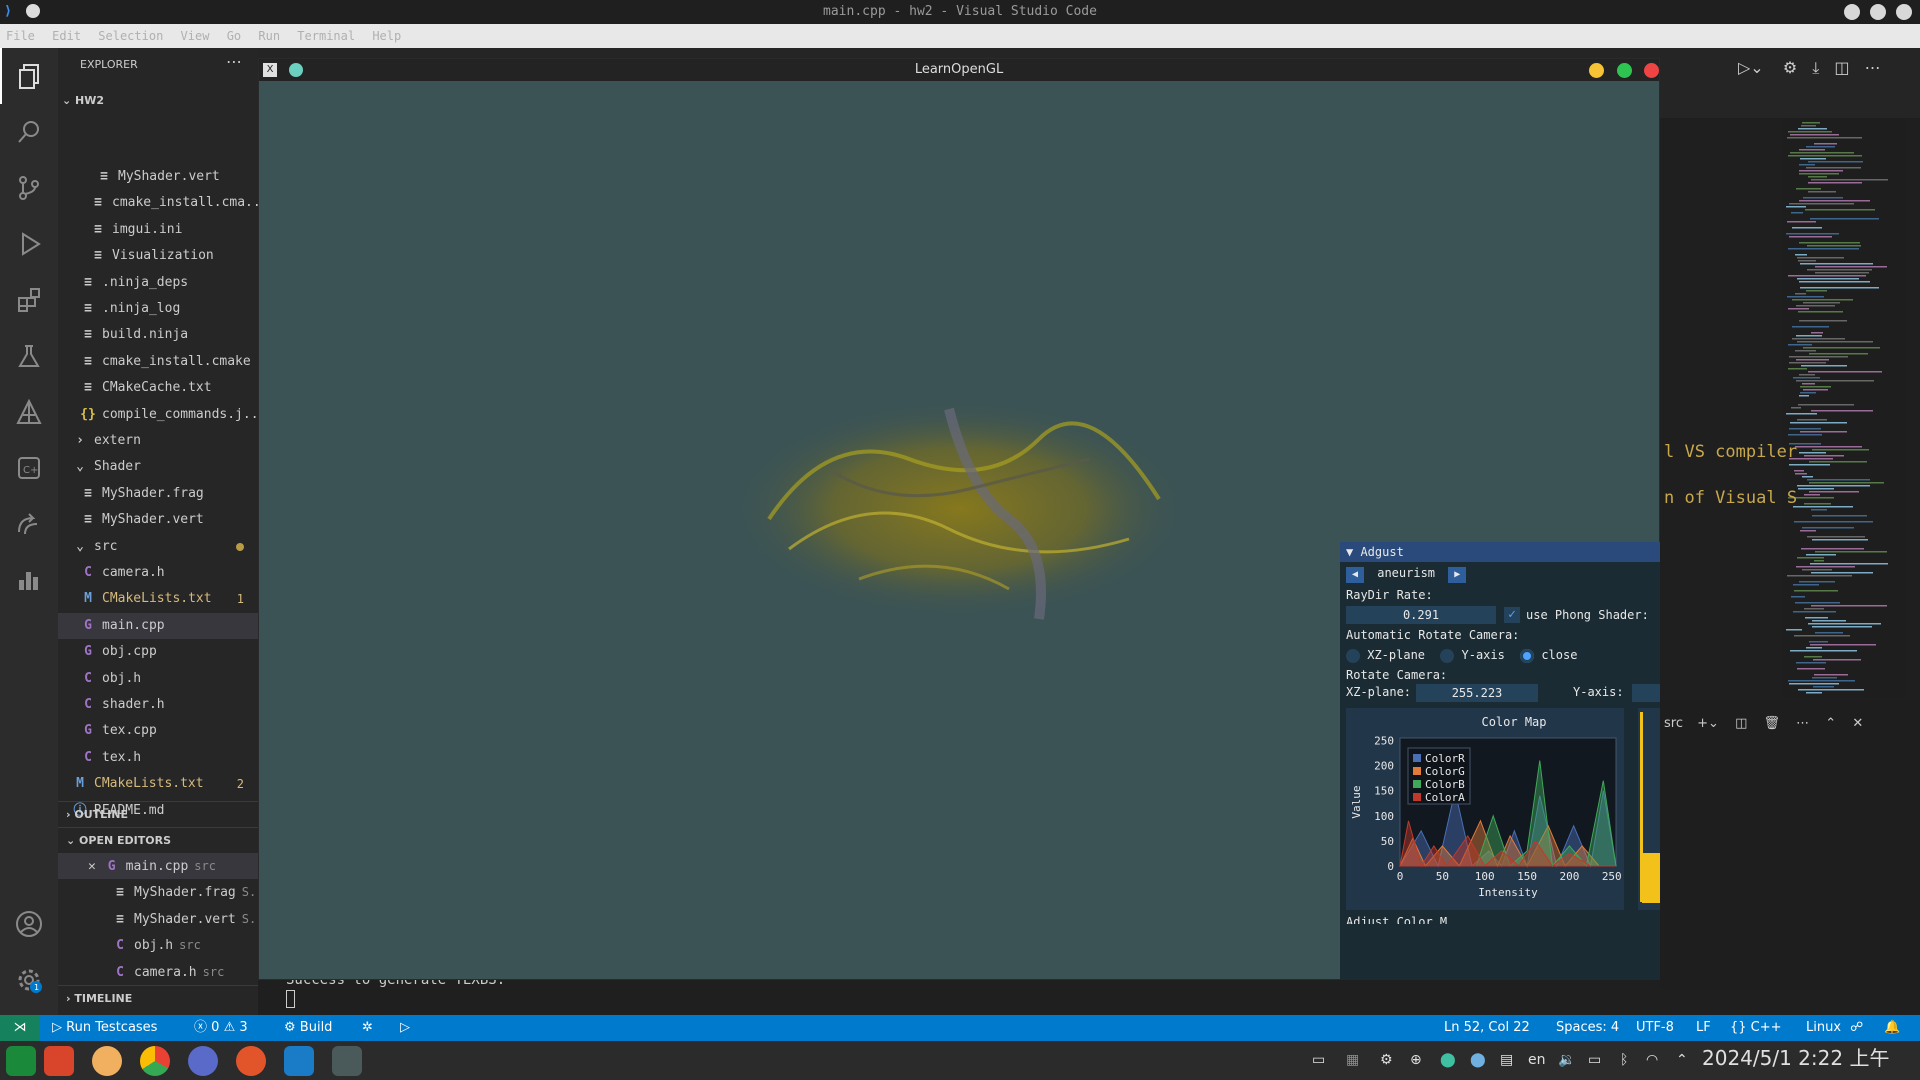 The height and width of the screenshot is (1080, 1920). What do you see at coordinates (1646, 693) in the screenshot?
I see `y-axis-slider` at bounding box center [1646, 693].